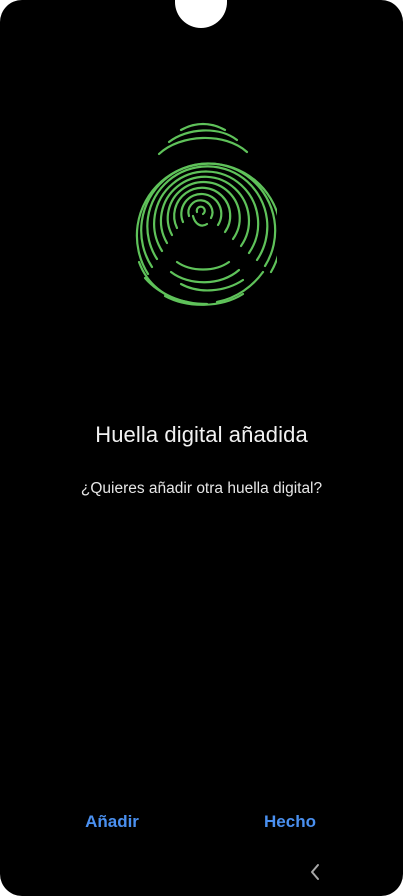  What do you see at coordinates (290, 822) in the screenshot?
I see `done-button: Hecho` at bounding box center [290, 822].